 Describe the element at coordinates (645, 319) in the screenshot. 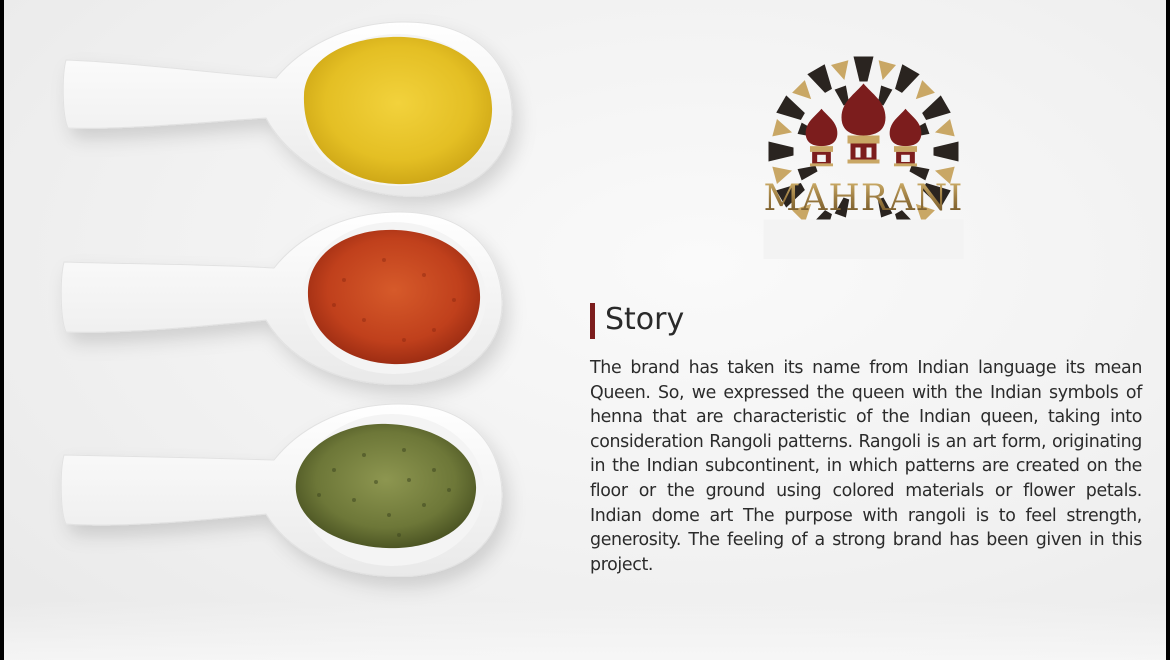

I see `story-heading: Story` at that location.